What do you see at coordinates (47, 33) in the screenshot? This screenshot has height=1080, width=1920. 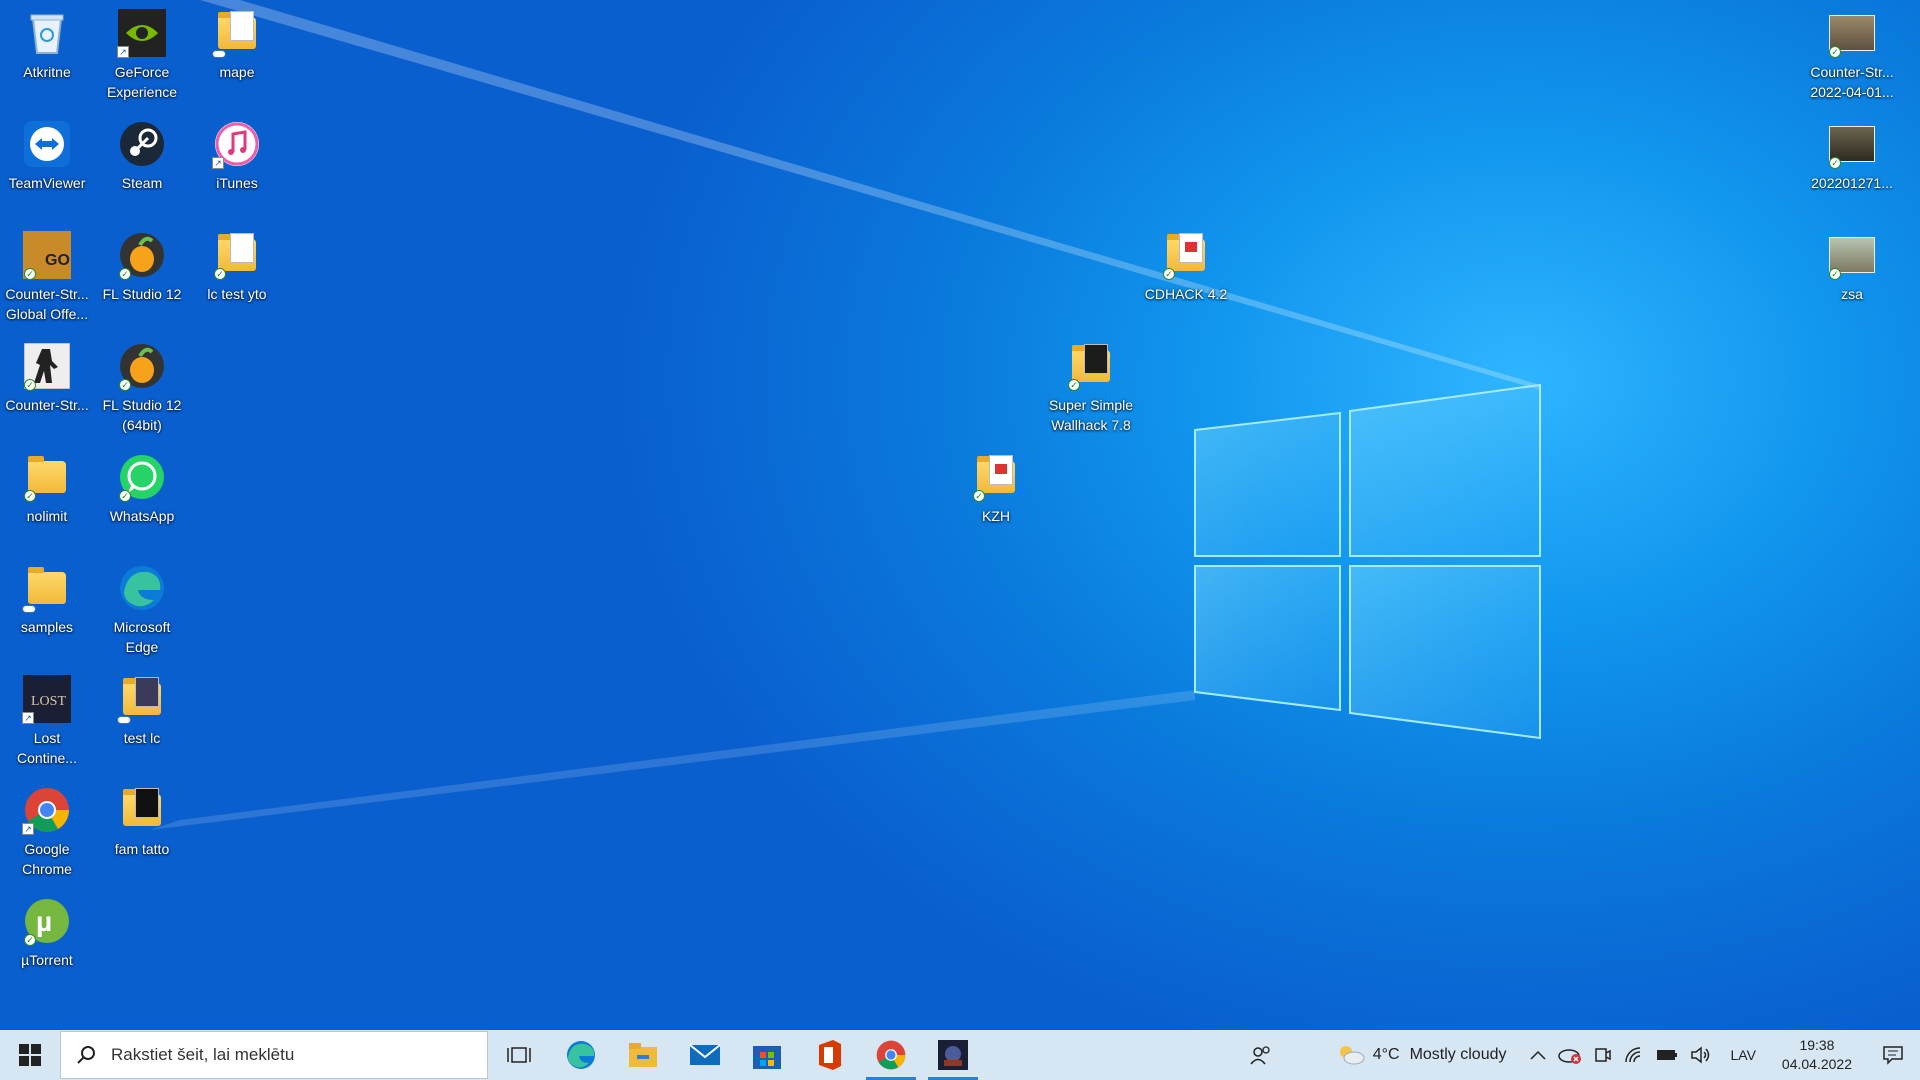 I see `recycle-bin-icon` at bounding box center [47, 33].